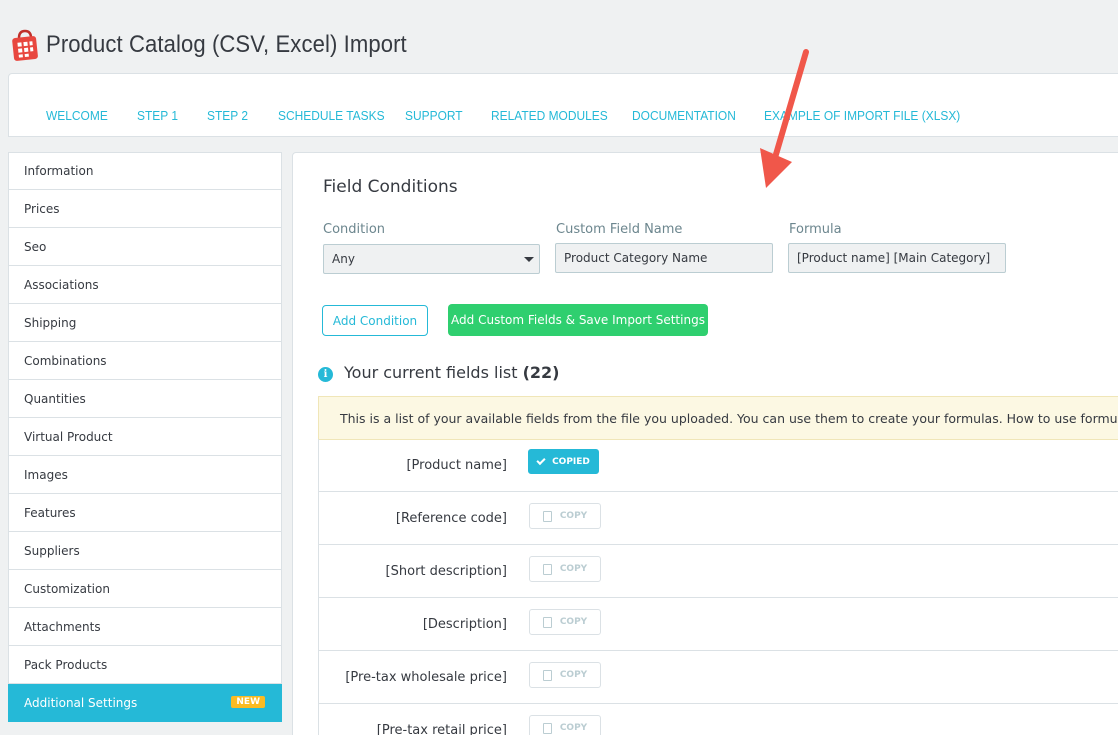 Image resolution: width=1118 pixels, height=735 pixels. I want to click on sidebar-item-information: Information, so click(145, 171).